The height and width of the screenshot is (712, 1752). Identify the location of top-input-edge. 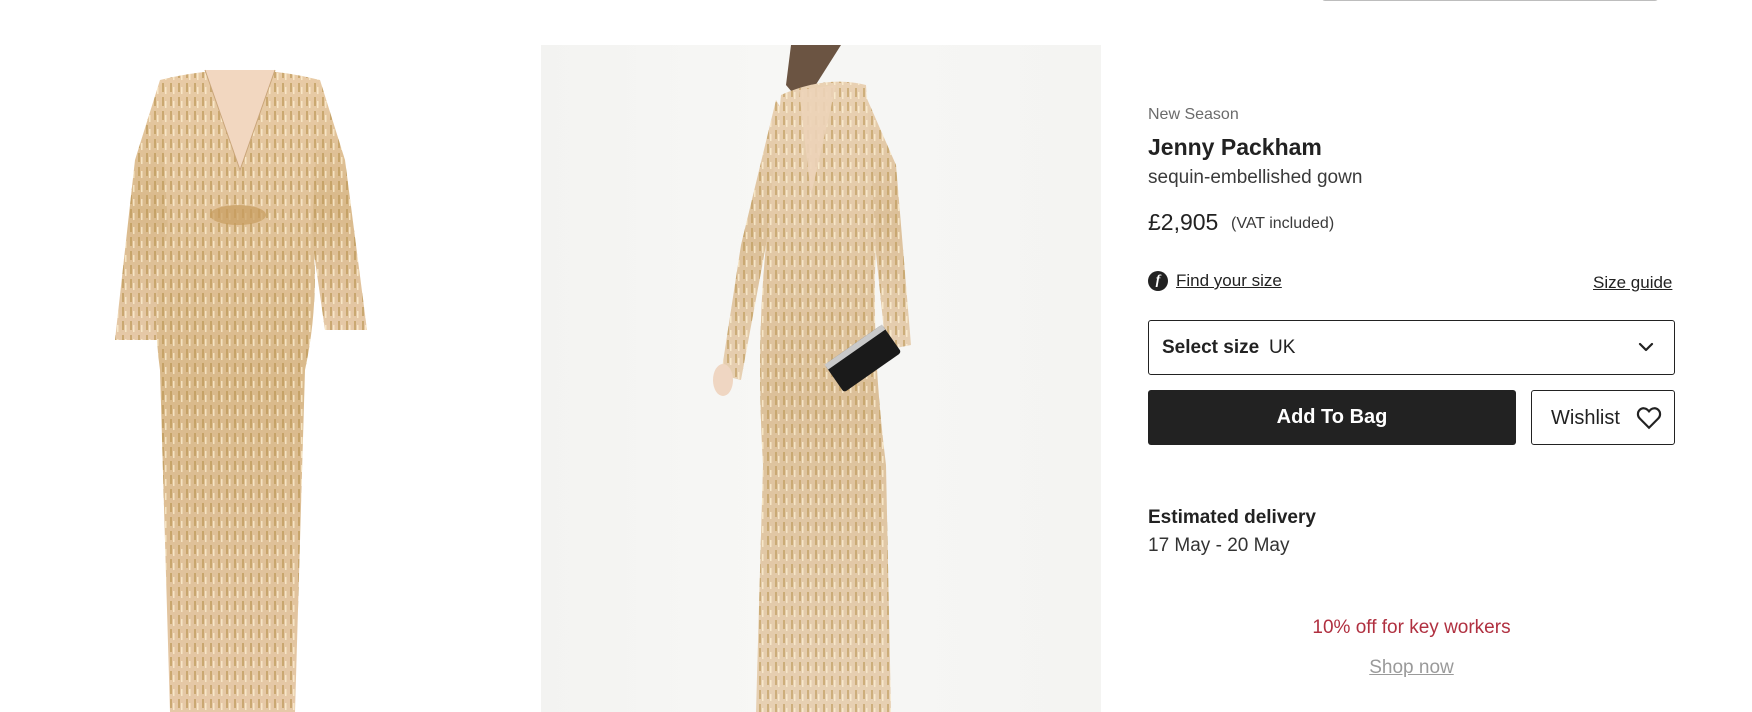
(1490, 0).